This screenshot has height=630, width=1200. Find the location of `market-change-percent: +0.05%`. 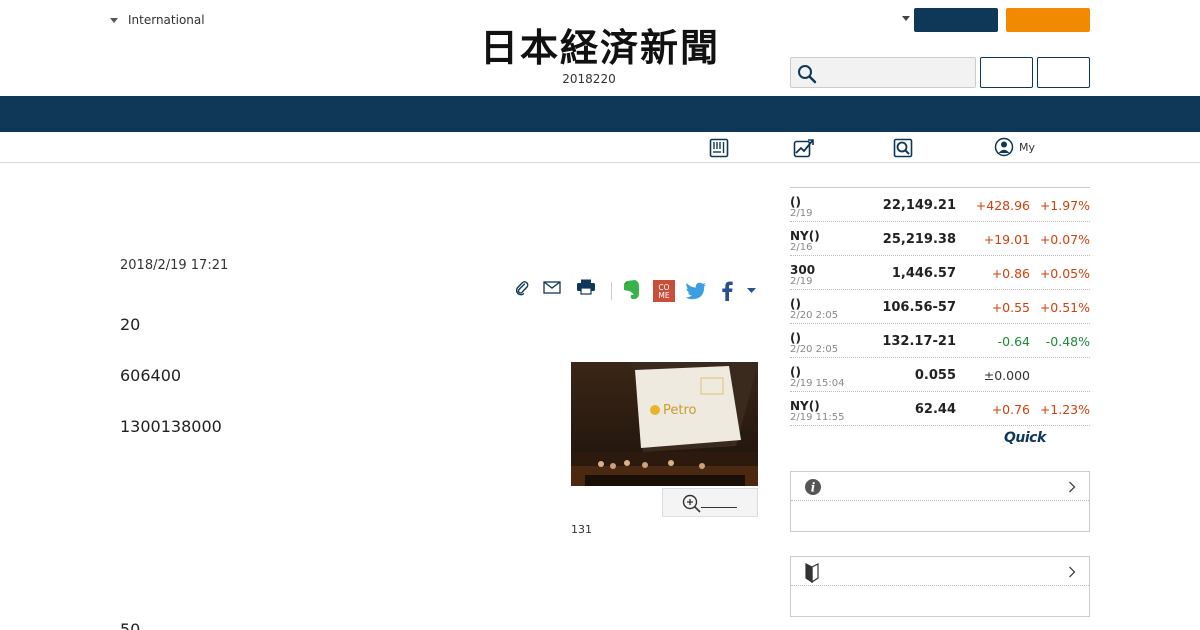

market-change-percent: +0.05% is located at coordinates (1064, 273).